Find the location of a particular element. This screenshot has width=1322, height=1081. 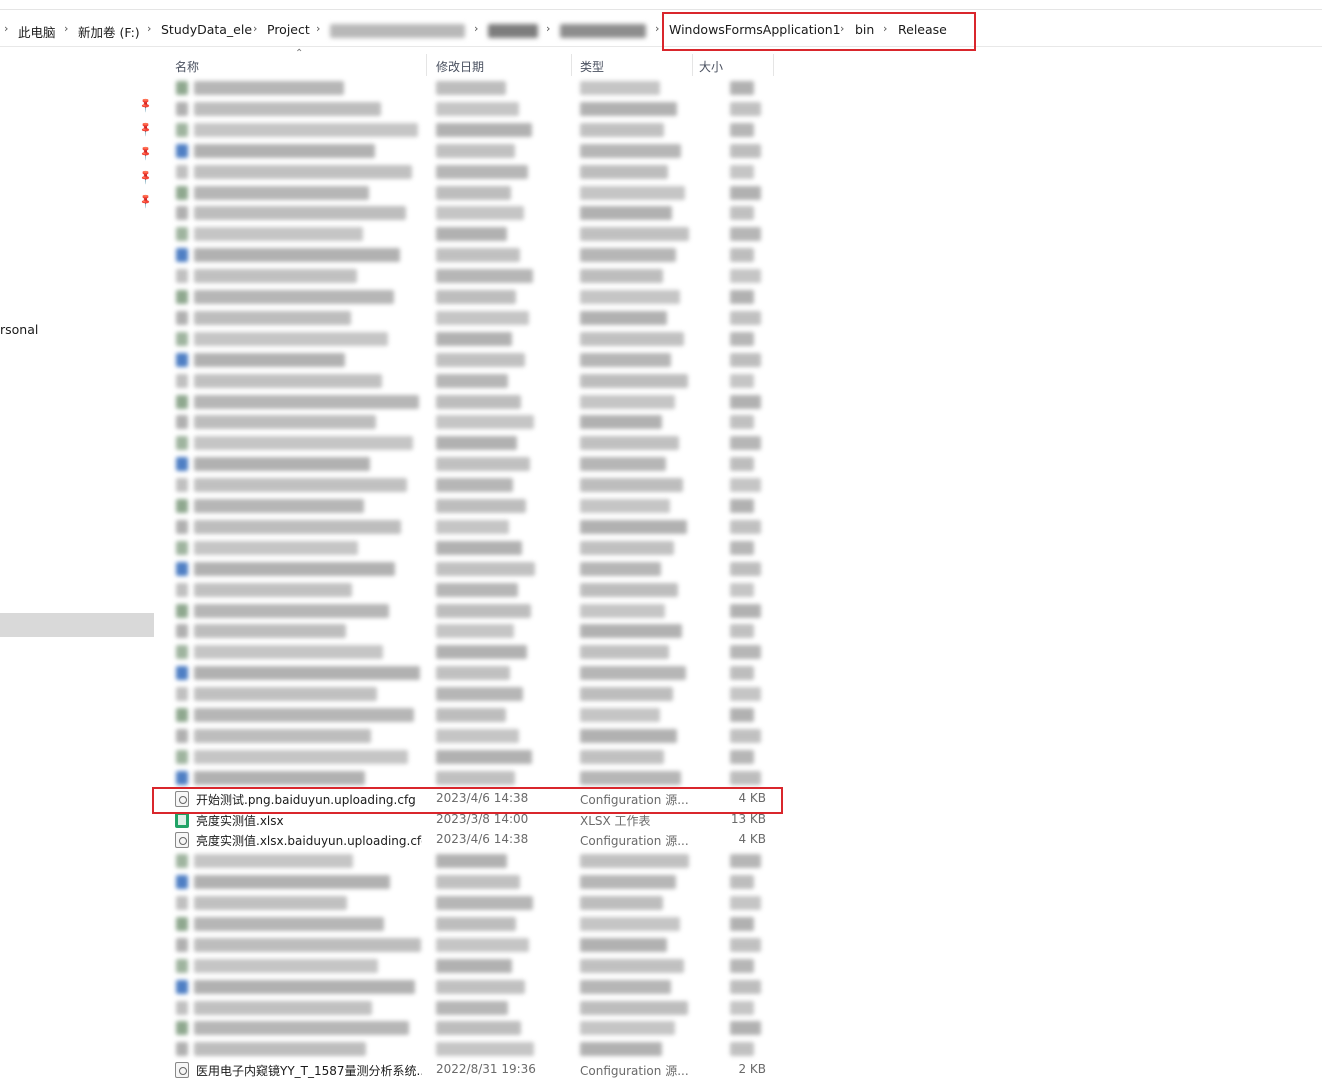

nav-item-selected is located at coordinates (77, 625).